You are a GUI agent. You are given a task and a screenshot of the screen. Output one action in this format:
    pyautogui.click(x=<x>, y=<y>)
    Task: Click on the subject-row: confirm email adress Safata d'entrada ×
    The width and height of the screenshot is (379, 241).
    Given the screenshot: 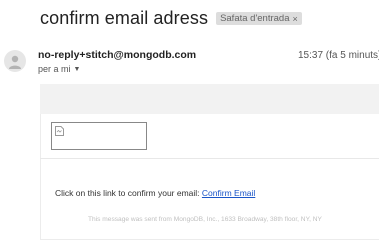 What is the action you would take?
    pyautogui.click(x=171, y=18)
    